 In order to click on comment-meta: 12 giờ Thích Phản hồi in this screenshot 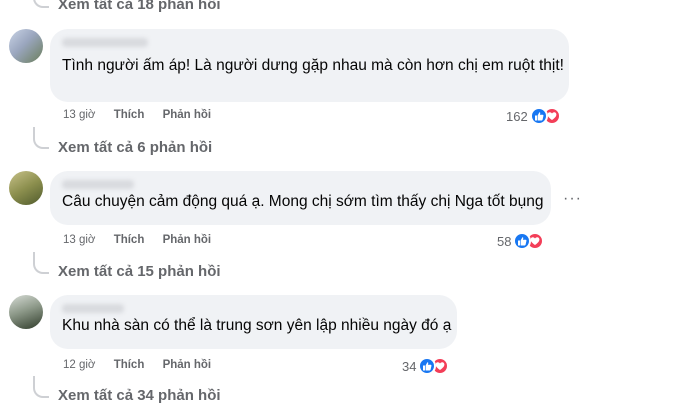, I will do `click(144, 365)`.